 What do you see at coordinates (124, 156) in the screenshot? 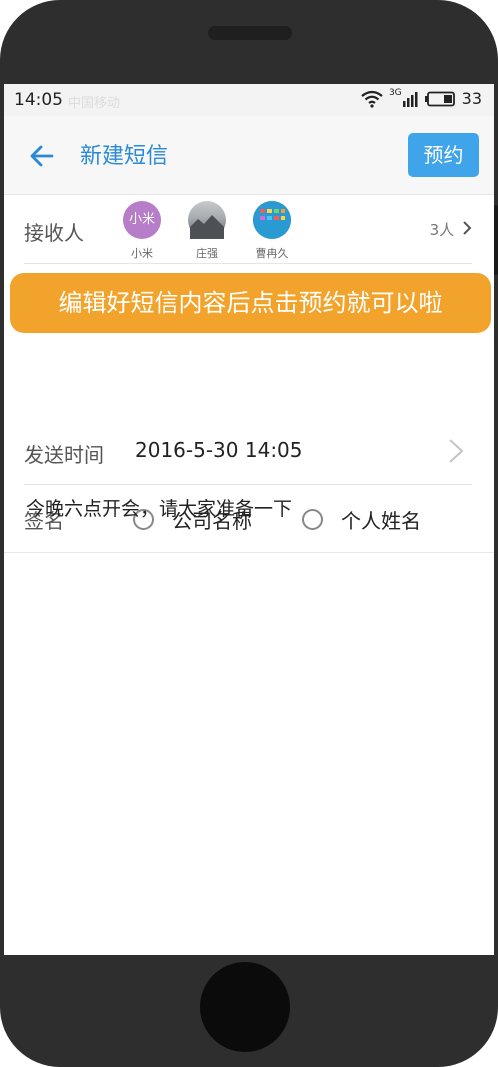
I see `page-title: 新建短信` at bounding box center [124, 156].